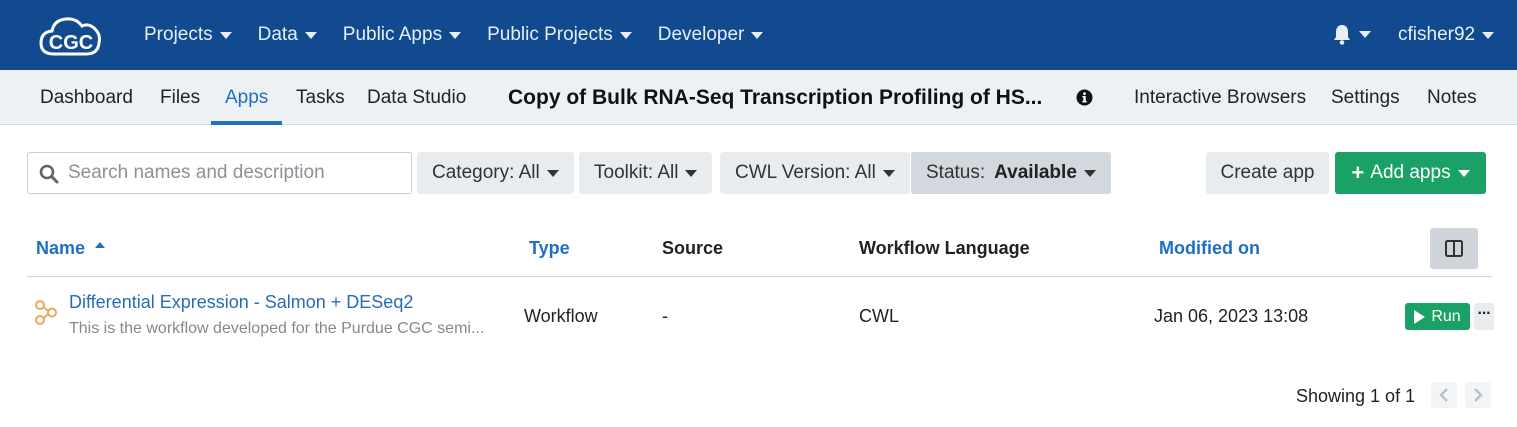  I want to click on menu-public-projects: Public Projects, so click(559, 35).